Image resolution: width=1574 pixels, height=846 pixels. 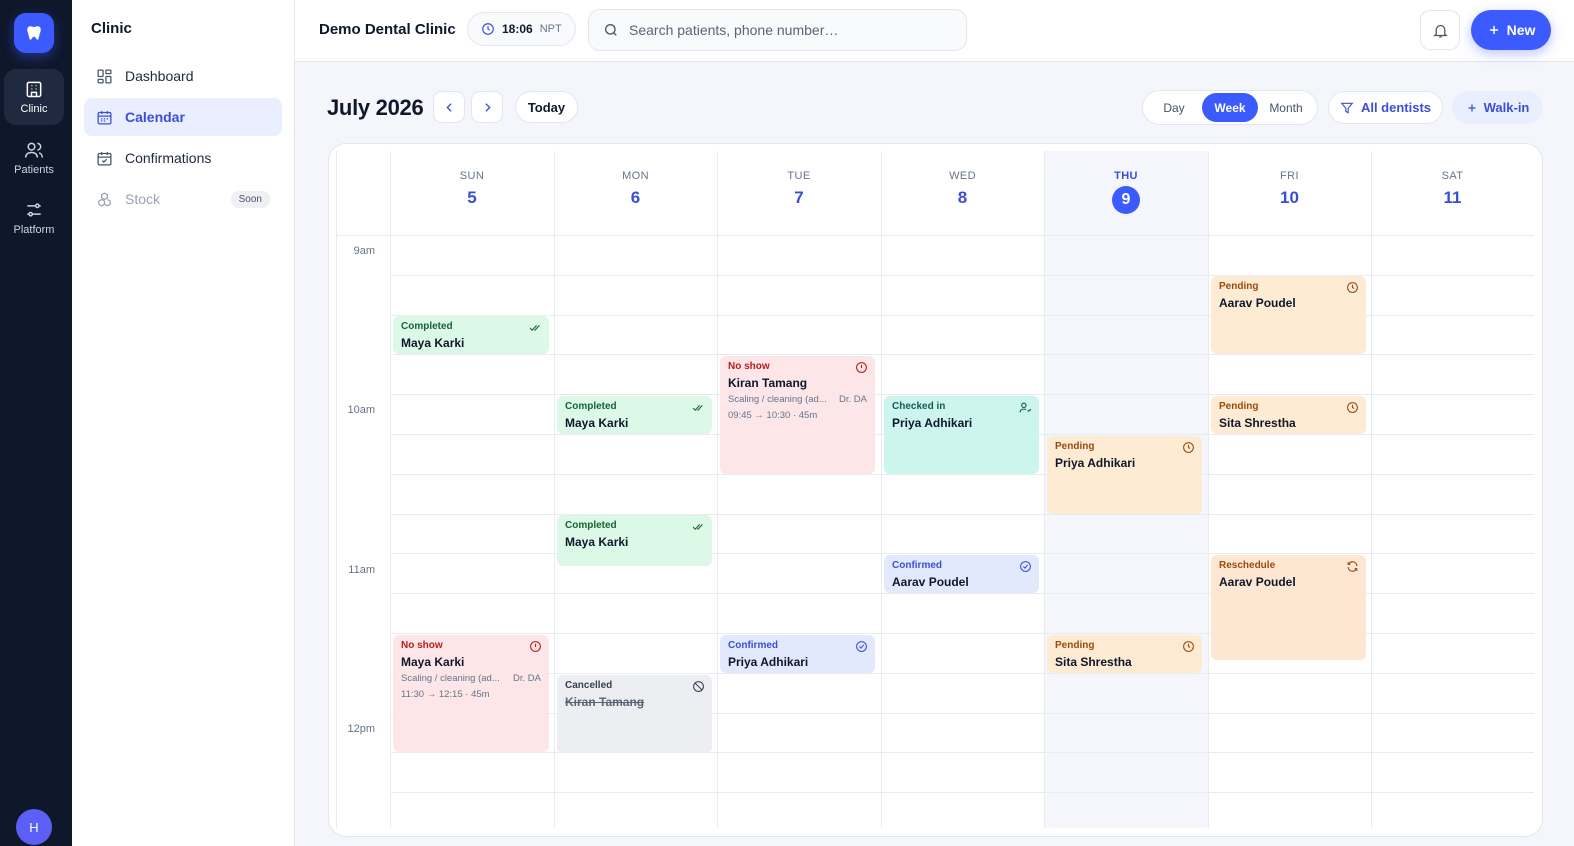 What do you see at coordinates (1289, 176) in the screenshot?
I see `day-name: FRI` at bounding box center [1289, 176].